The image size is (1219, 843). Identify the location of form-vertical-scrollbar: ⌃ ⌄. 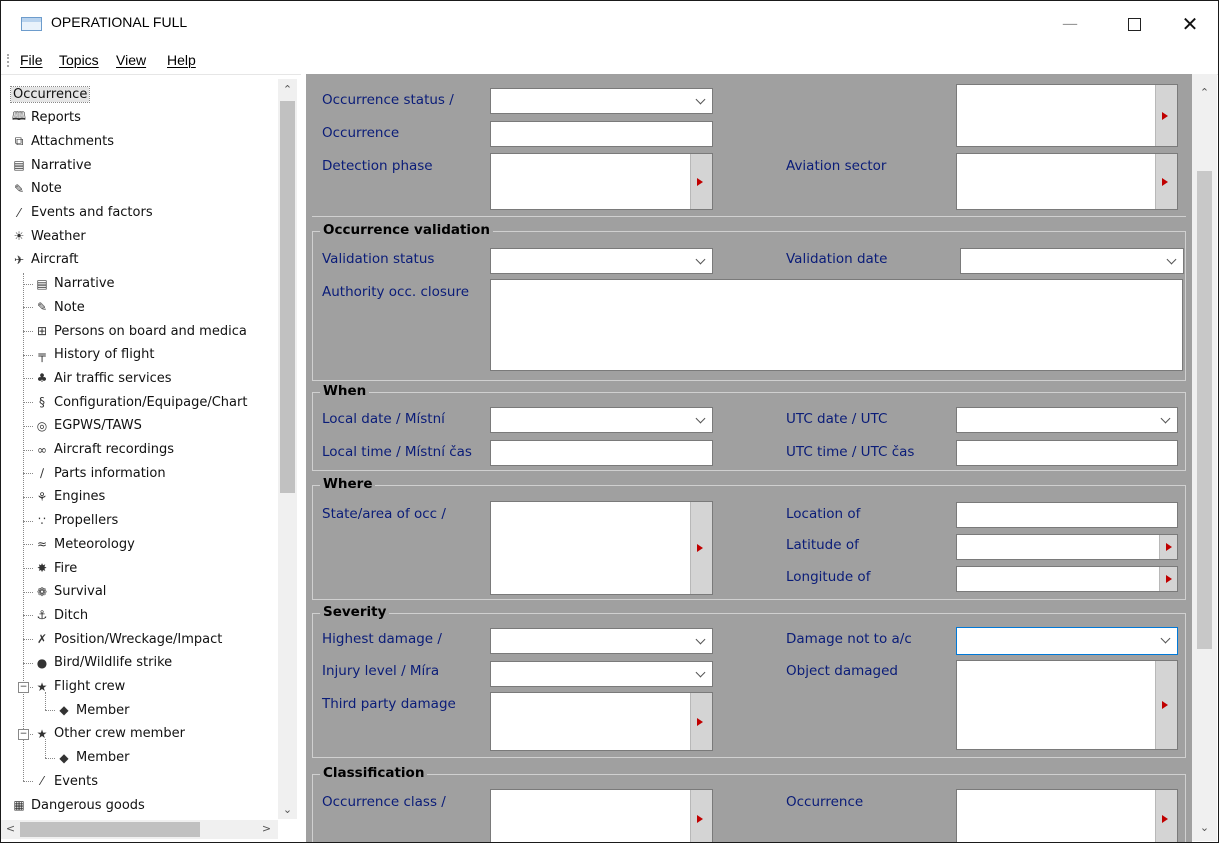
(1204, 457).